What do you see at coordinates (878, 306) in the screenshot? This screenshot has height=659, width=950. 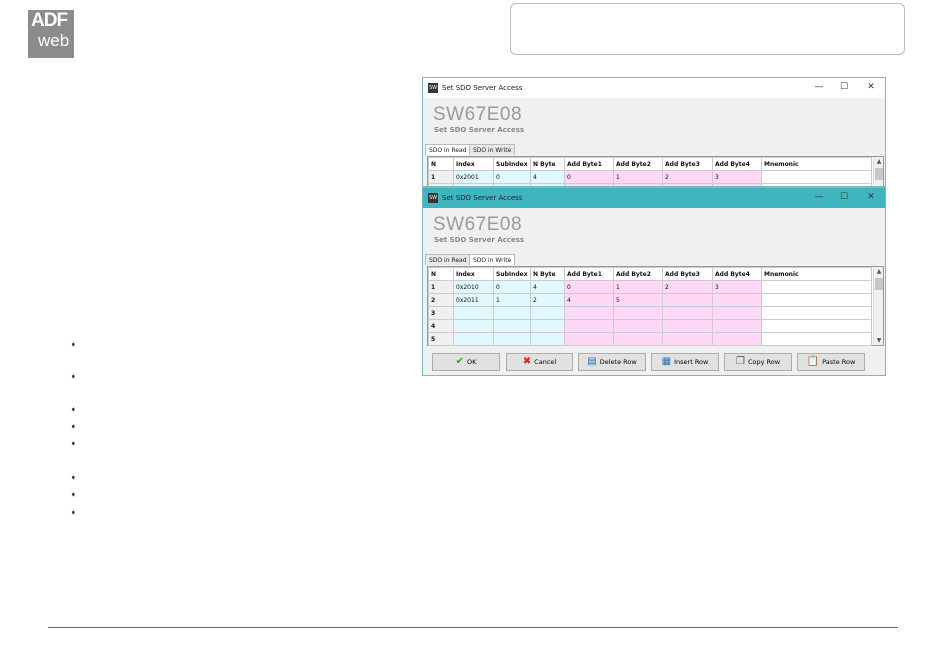 I see `vertical-scrollbar: ▲ ▼` at bounding box center [878, 306].